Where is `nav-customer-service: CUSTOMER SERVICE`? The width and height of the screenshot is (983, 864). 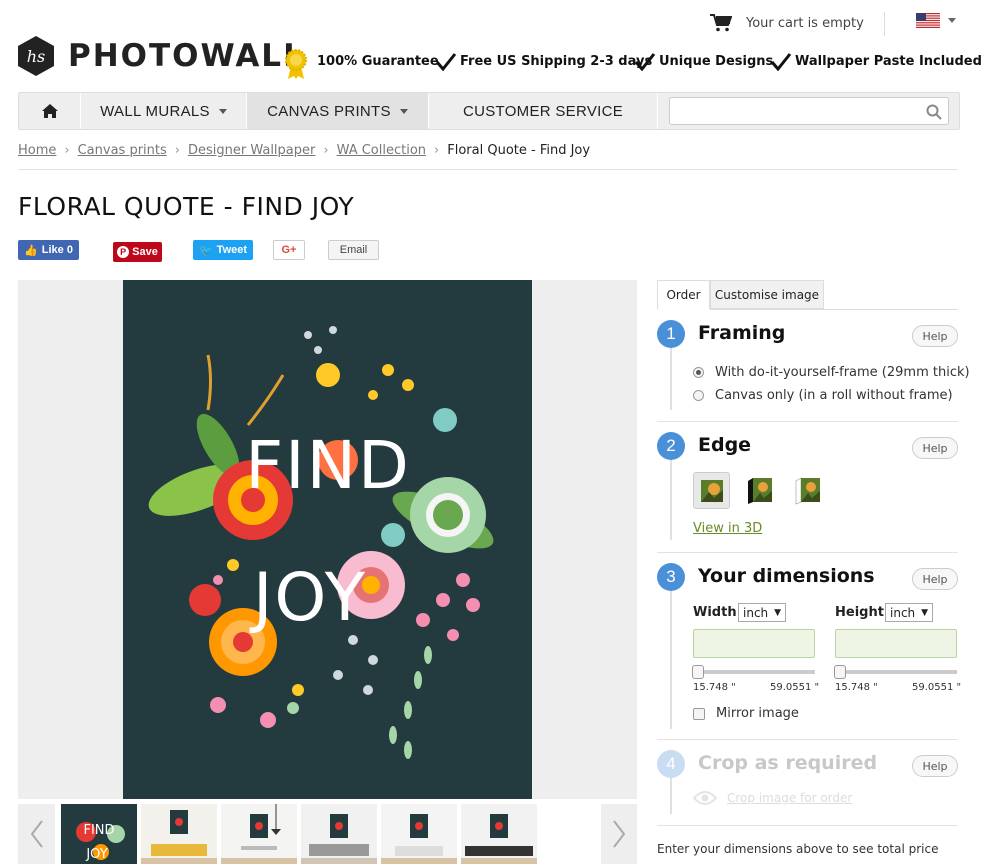 nav-customer-service: CUSTOMER SERVICE is located at coordinates (543, 111).